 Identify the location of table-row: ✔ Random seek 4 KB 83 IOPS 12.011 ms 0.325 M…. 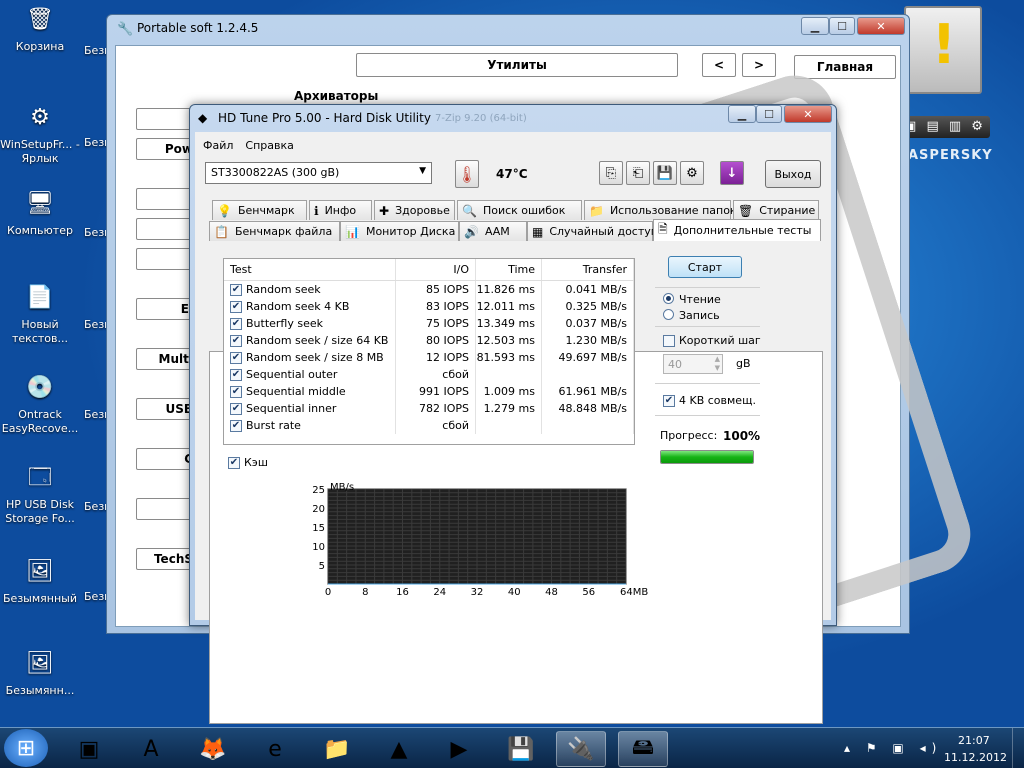
(429, 306).